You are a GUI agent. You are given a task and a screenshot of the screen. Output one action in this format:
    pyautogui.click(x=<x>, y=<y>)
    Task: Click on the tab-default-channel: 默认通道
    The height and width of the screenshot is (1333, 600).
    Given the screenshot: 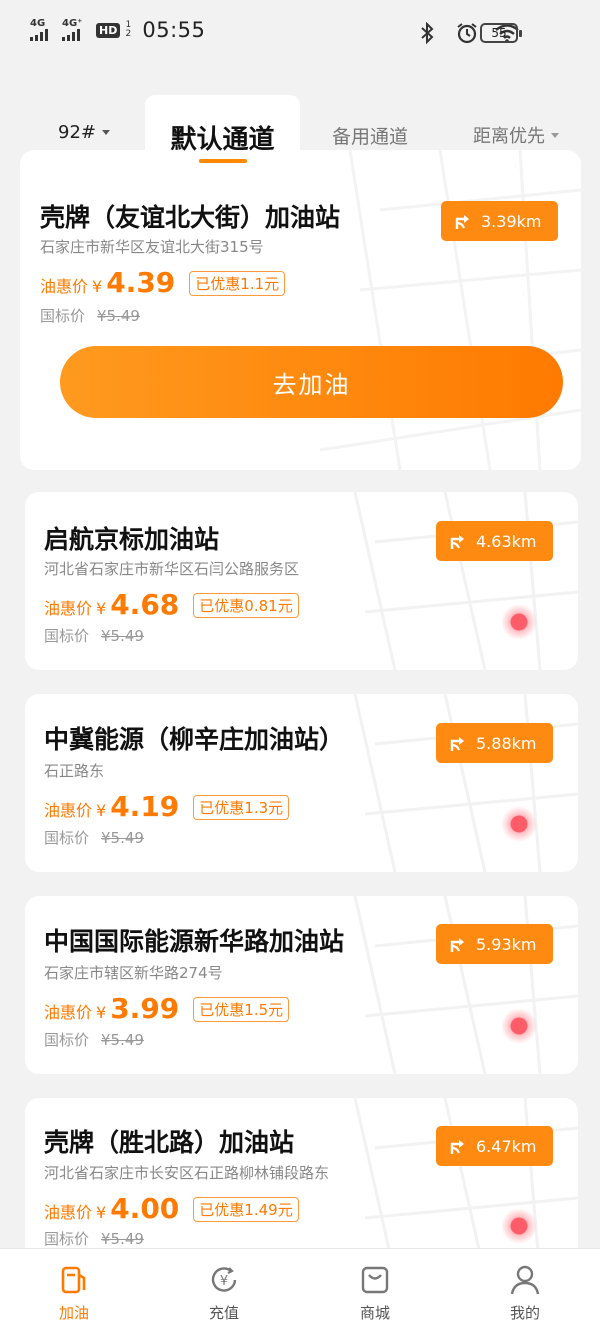 What is the action you would take?
    pyautogui.click(x=222, y=136)
    